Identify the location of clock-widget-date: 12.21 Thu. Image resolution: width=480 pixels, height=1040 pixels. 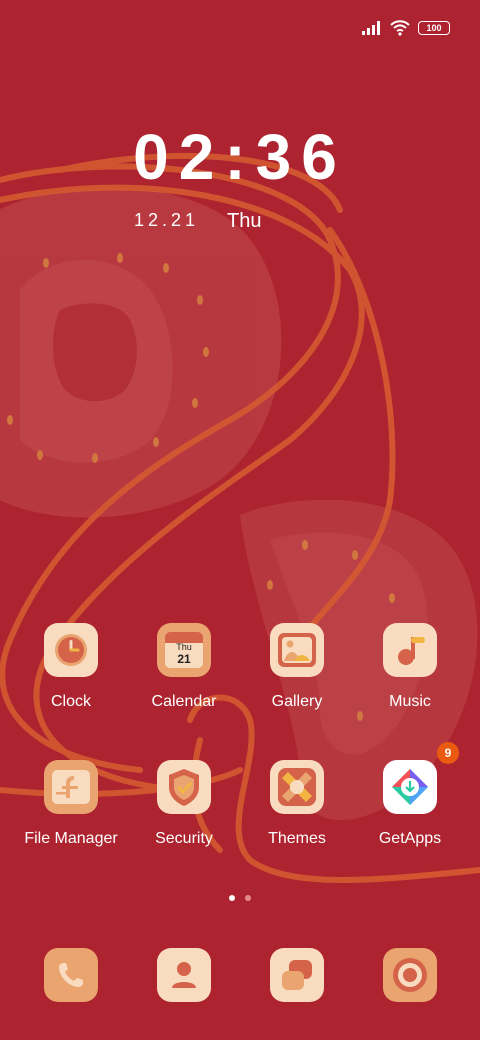
(198, 221).